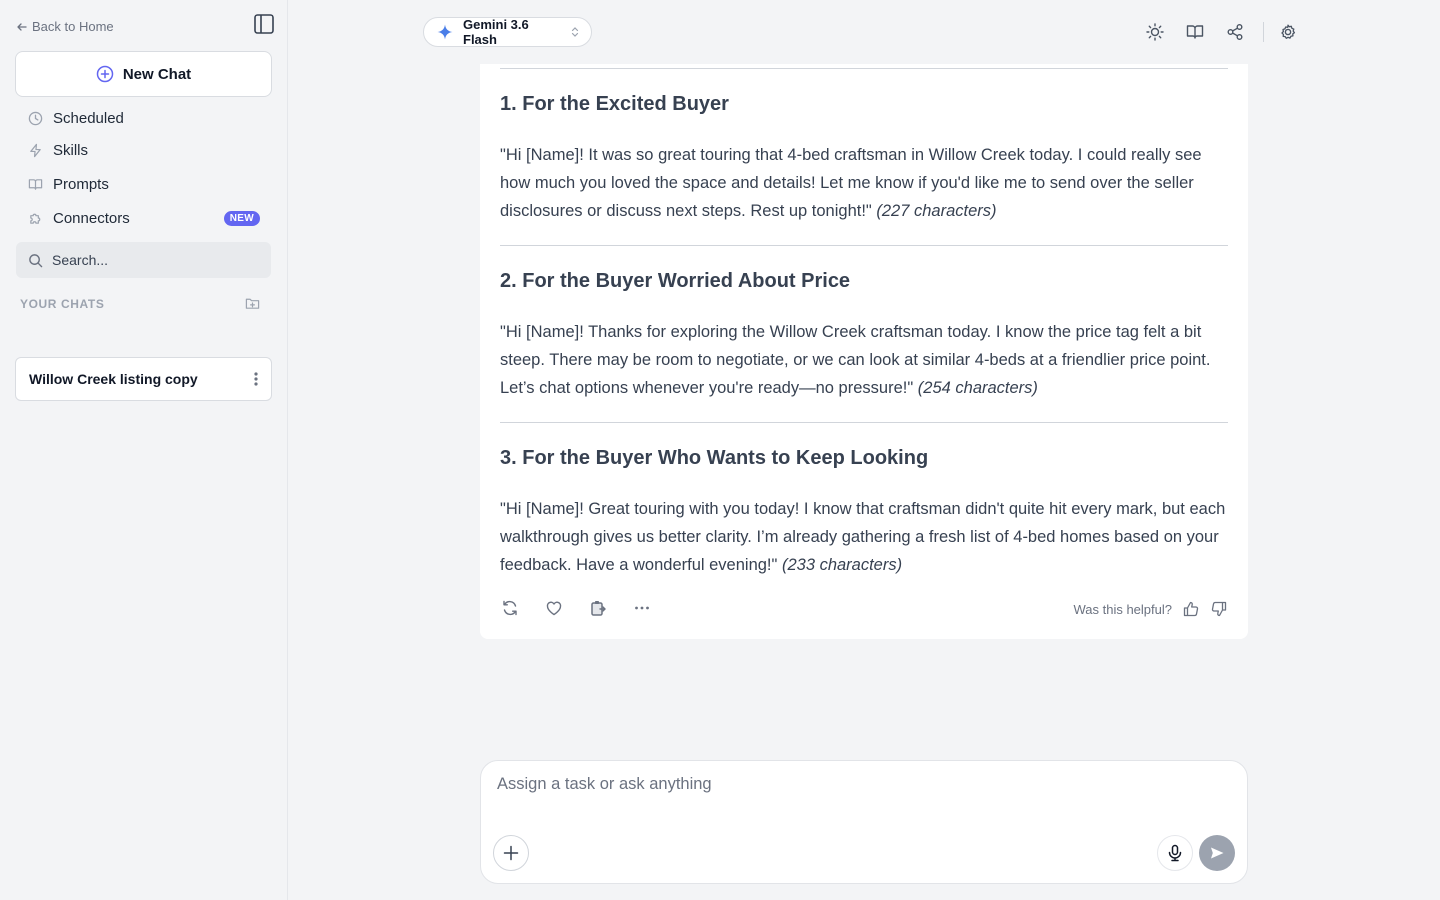 This screenshot has width=1440, height=900. What do you see at coordinates (1155, 32) in the screenshot?
I see `sun-icon` at bounding box center [1155, 32].